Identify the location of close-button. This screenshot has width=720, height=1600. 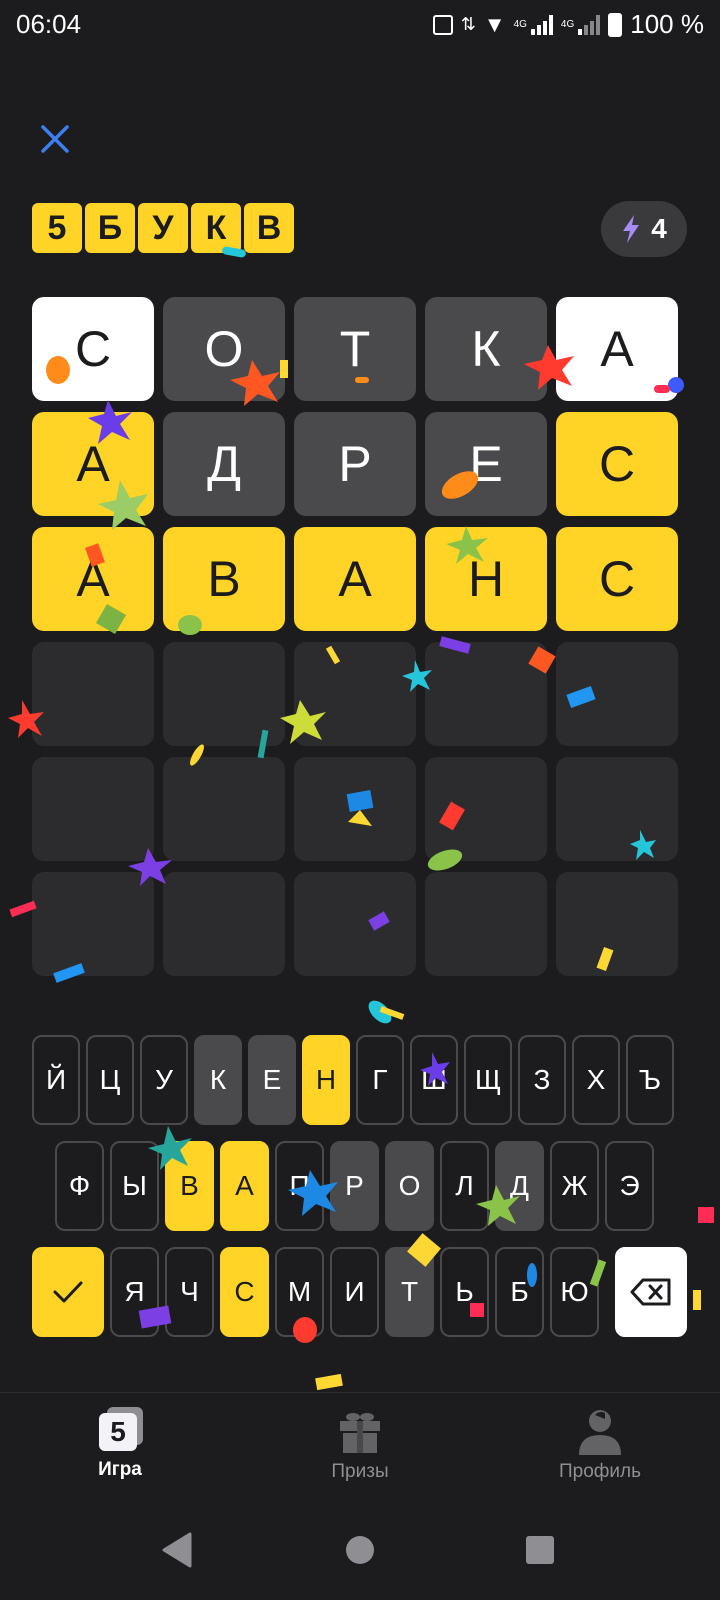
(56, 140).